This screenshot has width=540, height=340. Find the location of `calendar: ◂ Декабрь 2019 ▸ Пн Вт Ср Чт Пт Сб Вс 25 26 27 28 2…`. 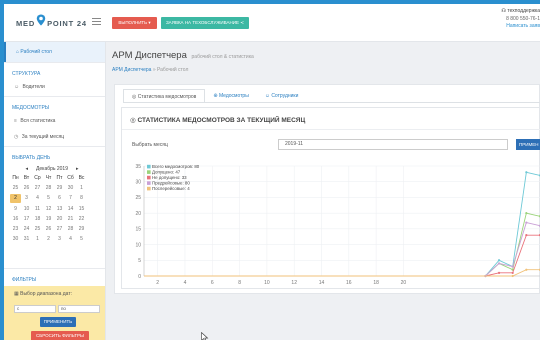

calendar: ◂ Декабрь 2019 ▸ Пн Вт Ср Чт Пт Сб Вс 25 26 27 28 2… is located at coordinates (54, 203).